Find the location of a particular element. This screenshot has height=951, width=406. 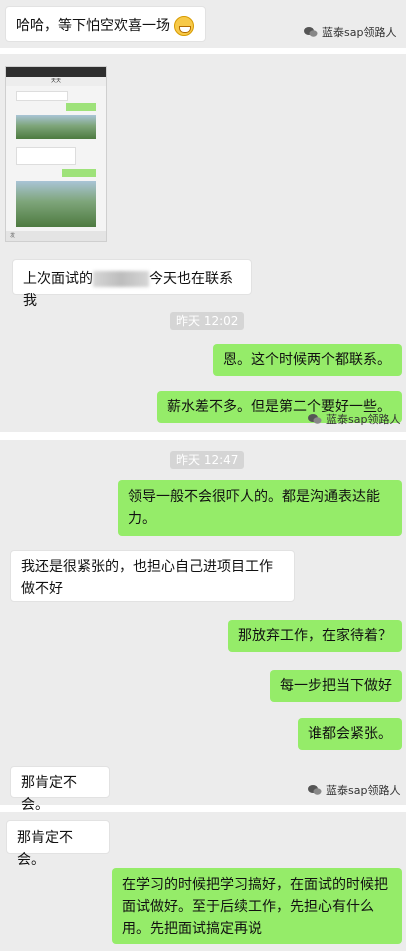

message-bubble-out: 那放弃工作，在家待着？ is located at coordinates (315, 636).